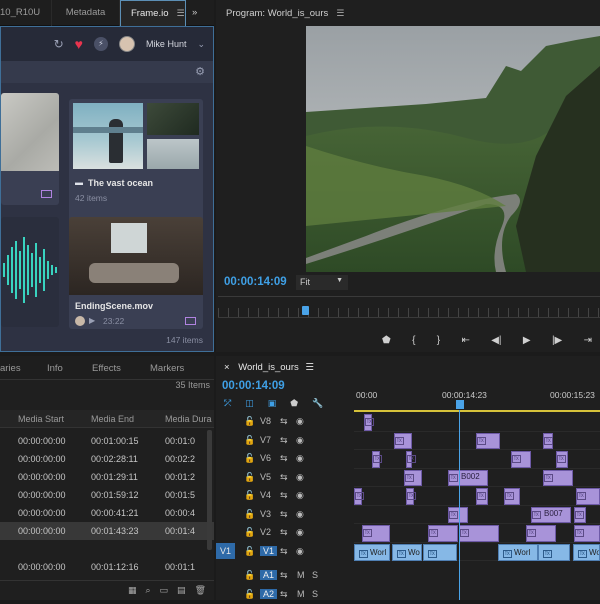 The image size is (600, 604). What do you see at coordinates (588, 342) in the screenshot?
I see `go-to-out-icon: ⇥` at bounding box center [588, 342].